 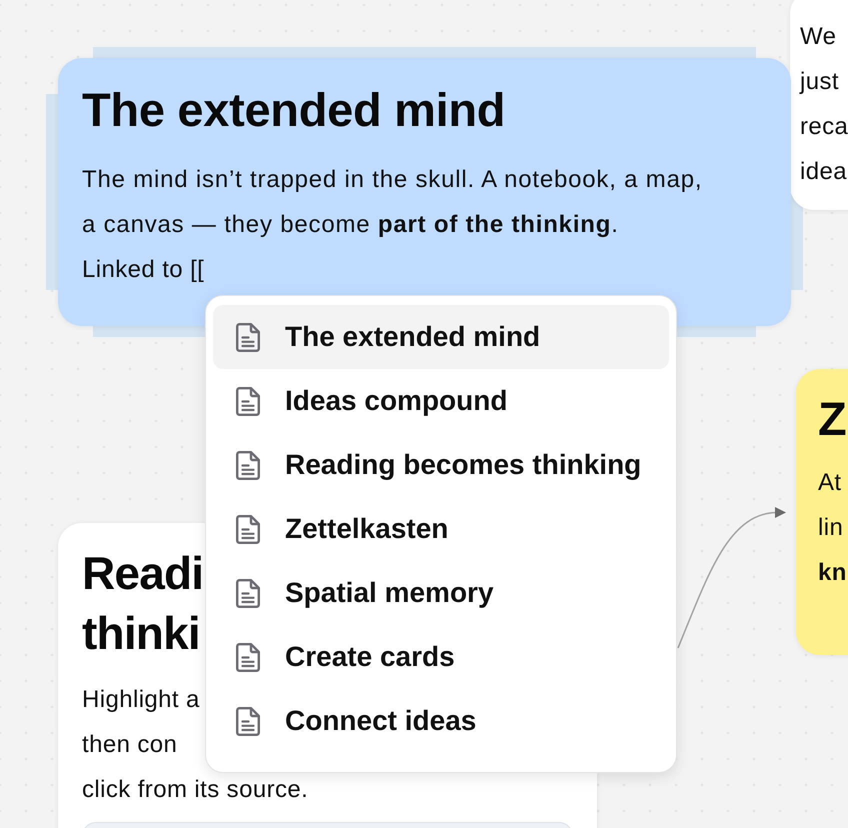 What do you see at coordinates (824, 127) in the screenshot?
I see `card-text: reca` at bounding box center [824, 127].